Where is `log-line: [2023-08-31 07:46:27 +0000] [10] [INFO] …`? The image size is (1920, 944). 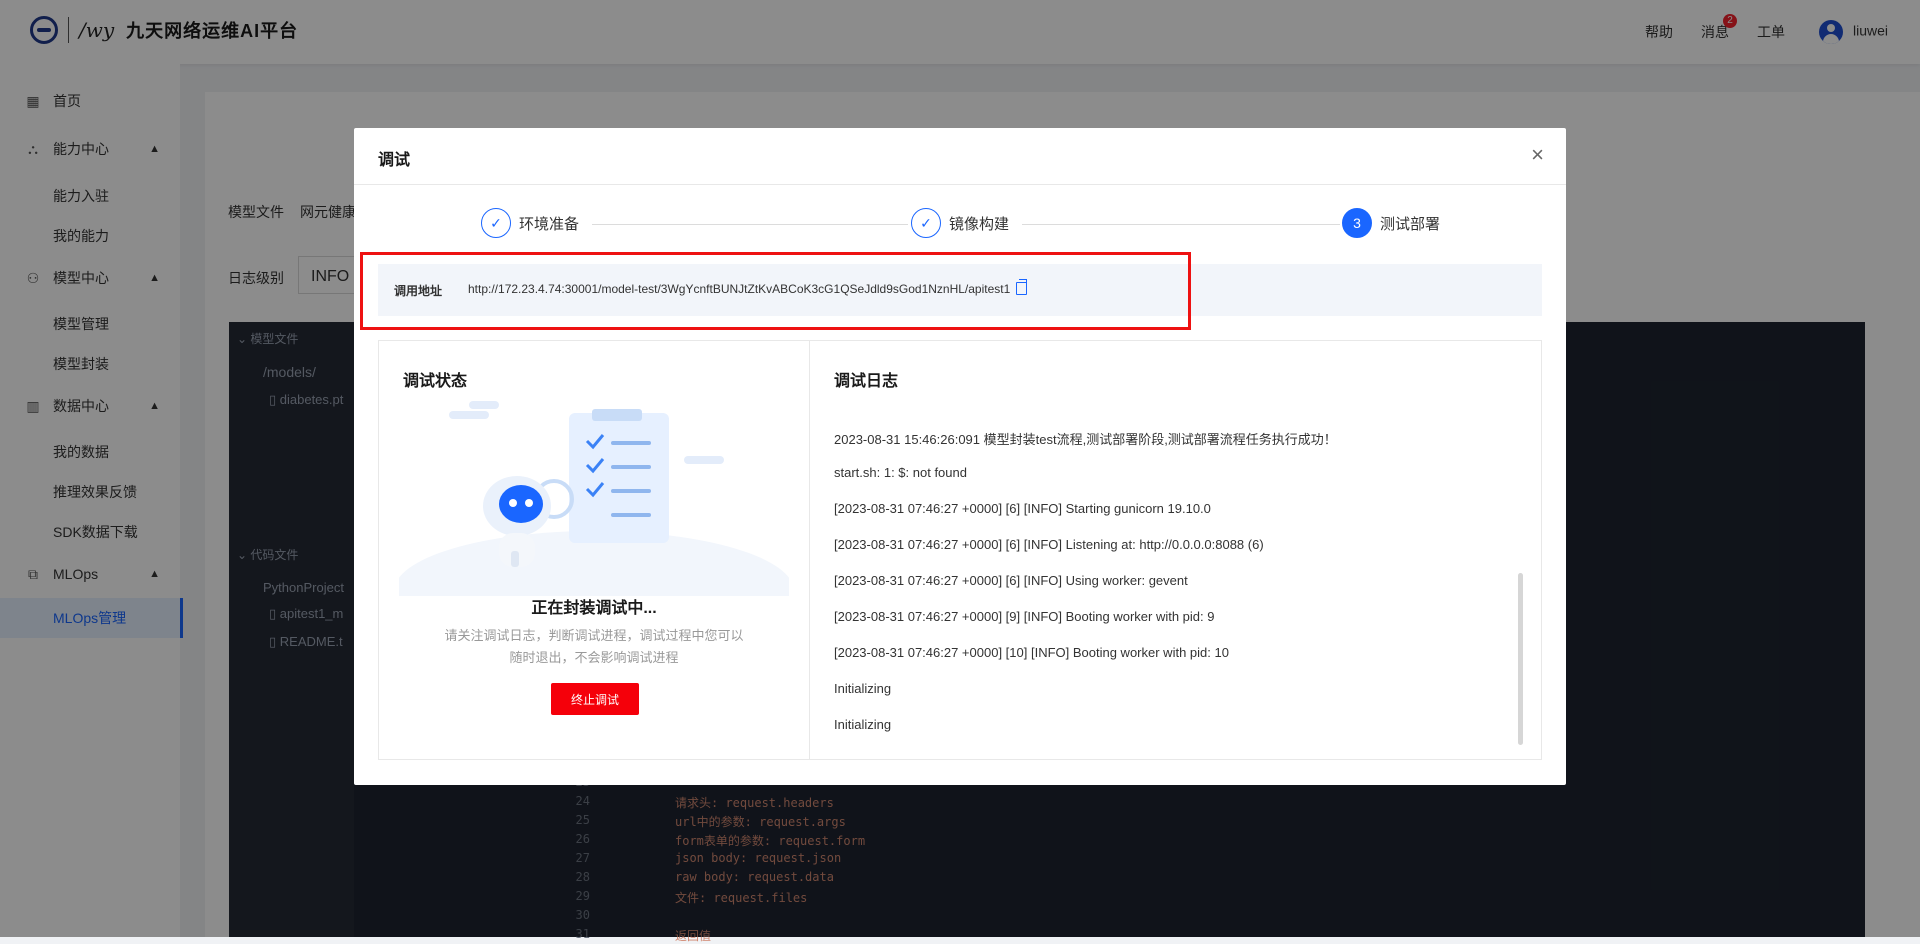
log-line: [2023-08-31 07:46:27 +0000] [10] [INFO] … is located at coordinates (1031, 652).